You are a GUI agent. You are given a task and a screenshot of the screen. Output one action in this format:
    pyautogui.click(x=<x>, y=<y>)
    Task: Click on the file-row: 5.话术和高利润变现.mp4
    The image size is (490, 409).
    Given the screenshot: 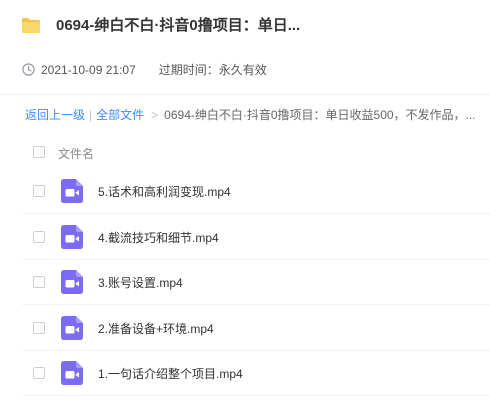 What is the action you would take?
    pyautogui.click(x=245, y=191)
    